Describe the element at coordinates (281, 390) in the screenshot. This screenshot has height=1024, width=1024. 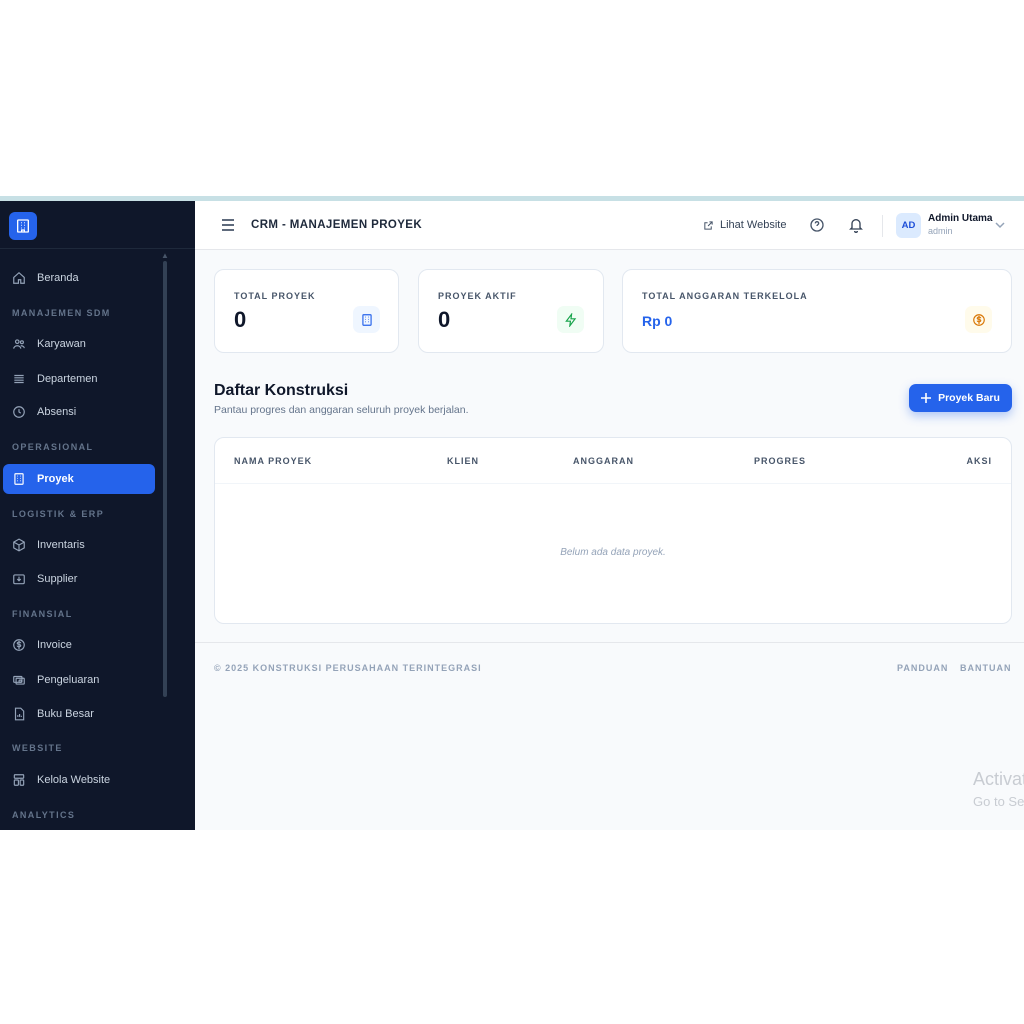
I see `section-title: Daftar Konstruksi` at that location.